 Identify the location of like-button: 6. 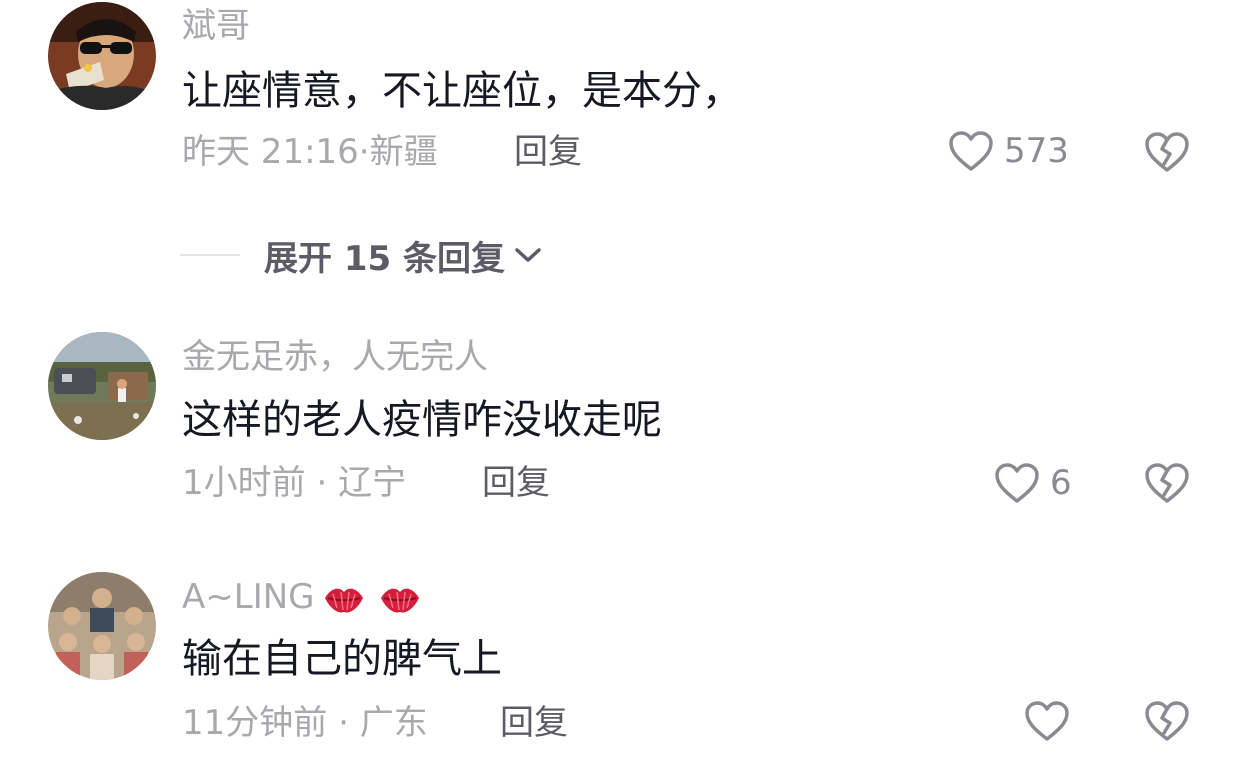
(1033, 483).